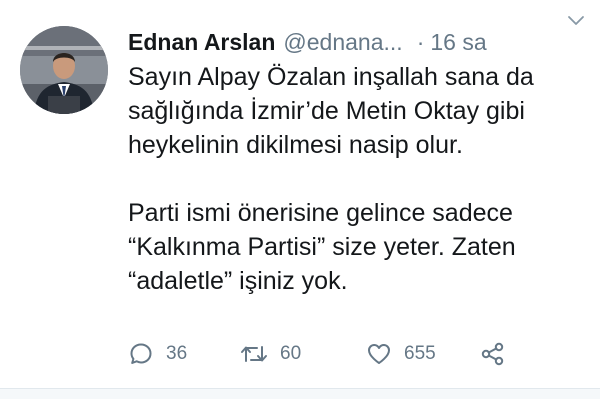 The width and height of the screenshot is (600, 399). Describe the element at coordinates (238, 281) in the screenshot. I see `tweet-text-line: “adaletle” işiniz yok.` at that location.